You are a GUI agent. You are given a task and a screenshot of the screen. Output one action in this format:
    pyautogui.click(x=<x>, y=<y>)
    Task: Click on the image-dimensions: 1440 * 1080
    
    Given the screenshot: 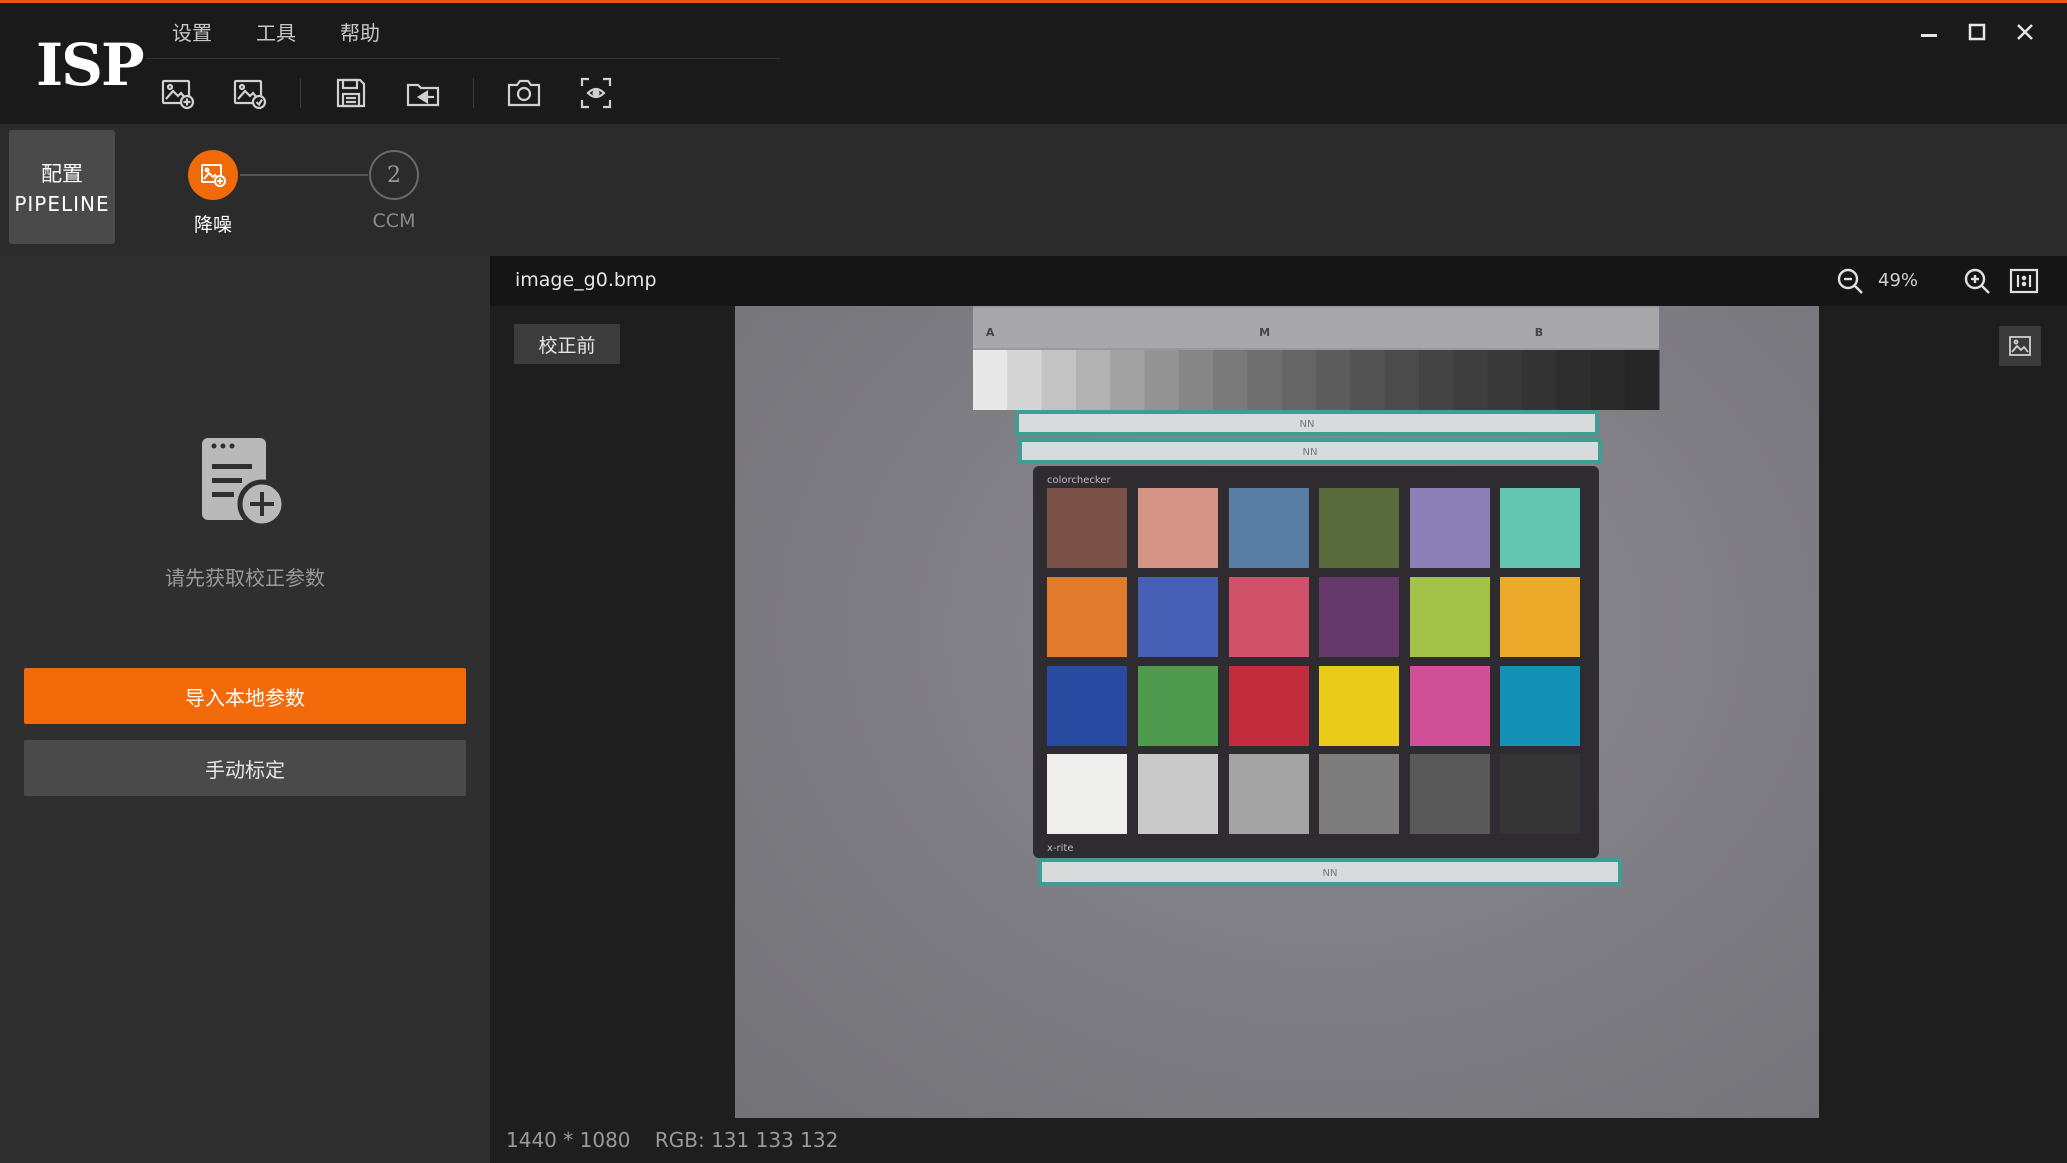 What is the action you would take?
    pyautogui.click(x=568, y=1140)
    